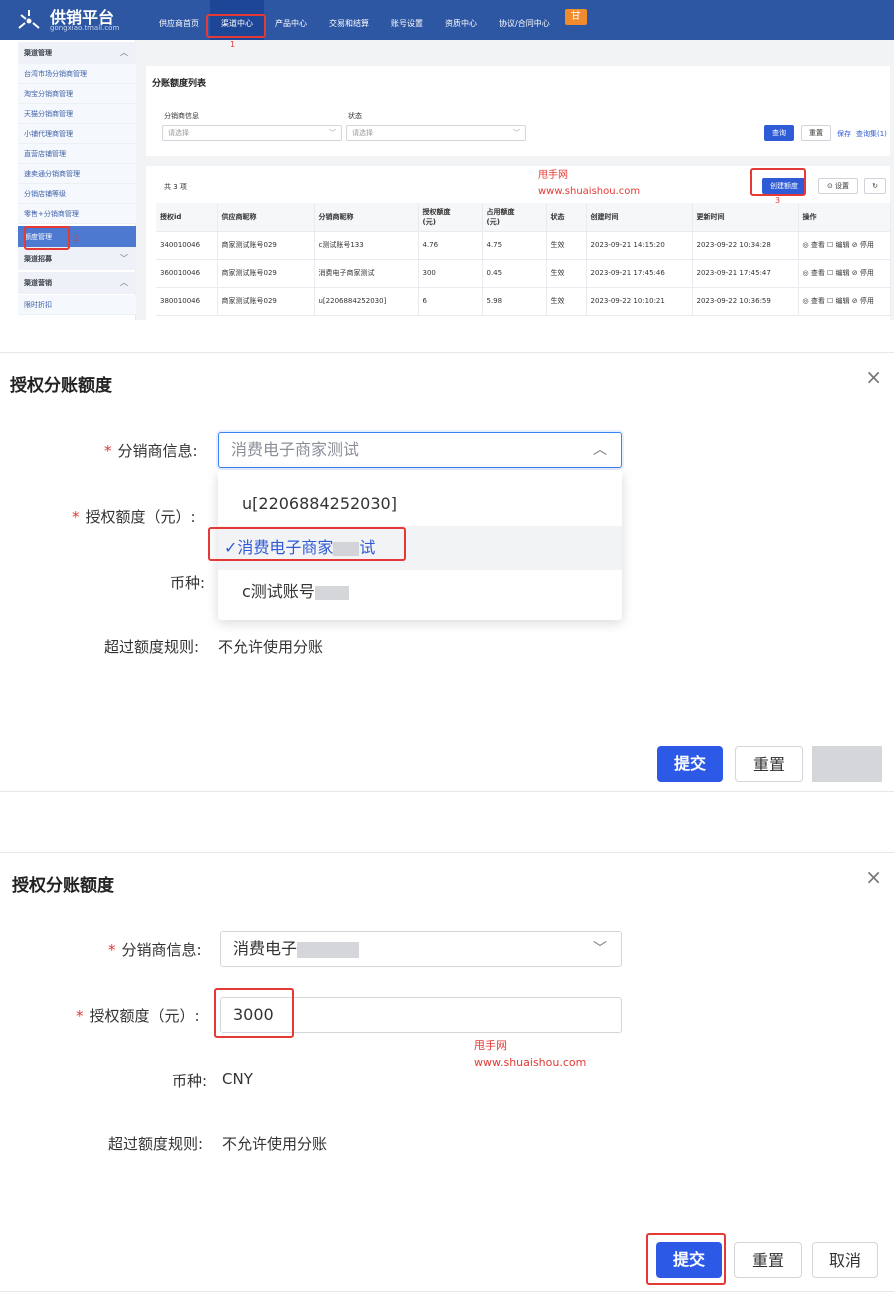 Image resolution: width=894 pixels, height=1299 pixels. What do you see at coordinates (291, 20) in the screenshot?
I see `nav-product-center: 产品中心` at bounding box center [291, 20].